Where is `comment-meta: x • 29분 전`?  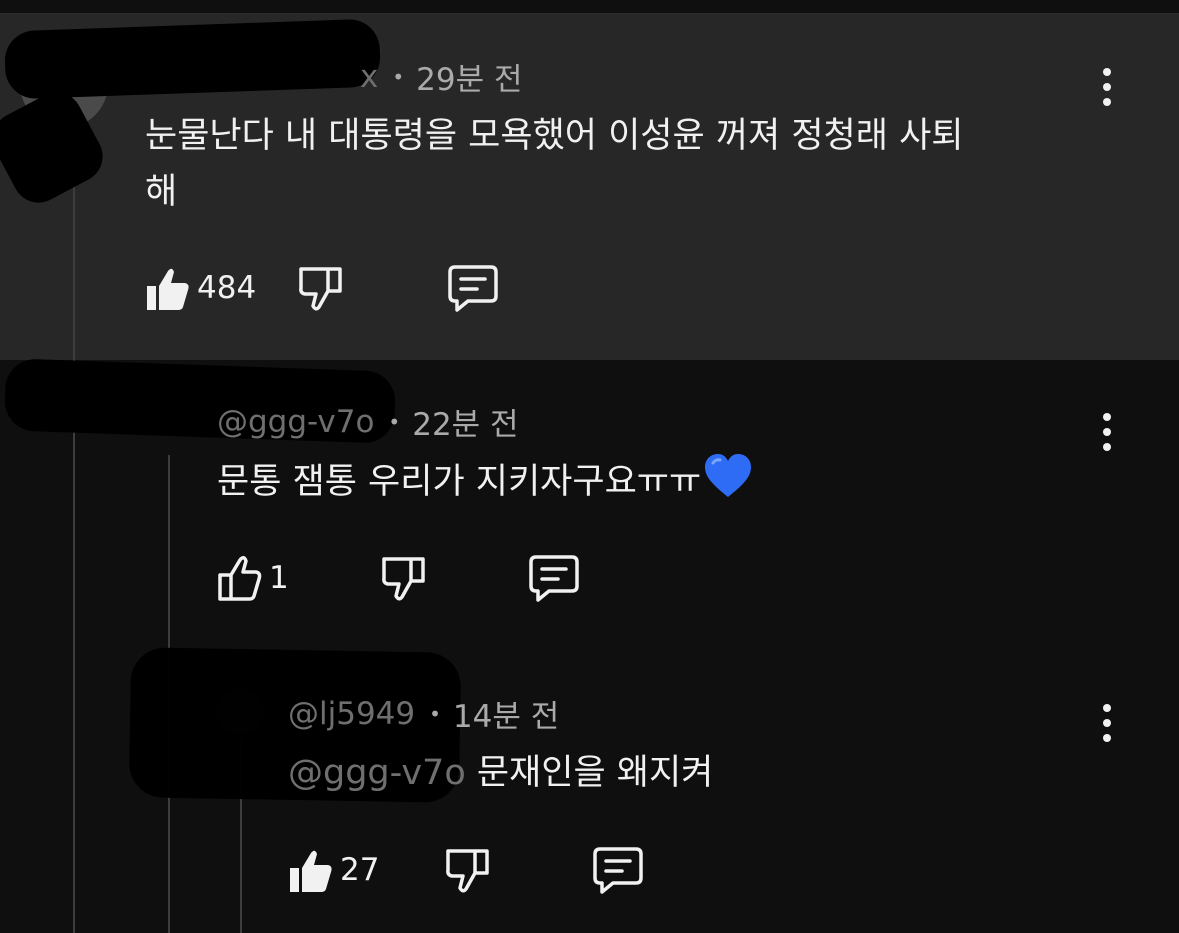
comment-meta: x • 29분 전 is located at coordinates (334, 76).